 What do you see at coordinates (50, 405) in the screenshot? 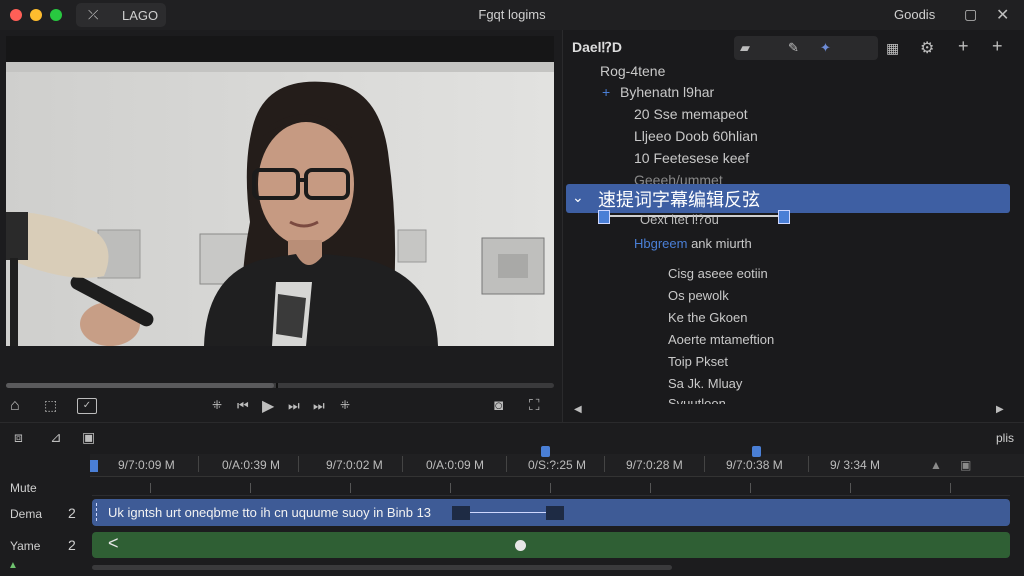
I see `adjust-icon: ⬚` at bounding box center [50, 405].